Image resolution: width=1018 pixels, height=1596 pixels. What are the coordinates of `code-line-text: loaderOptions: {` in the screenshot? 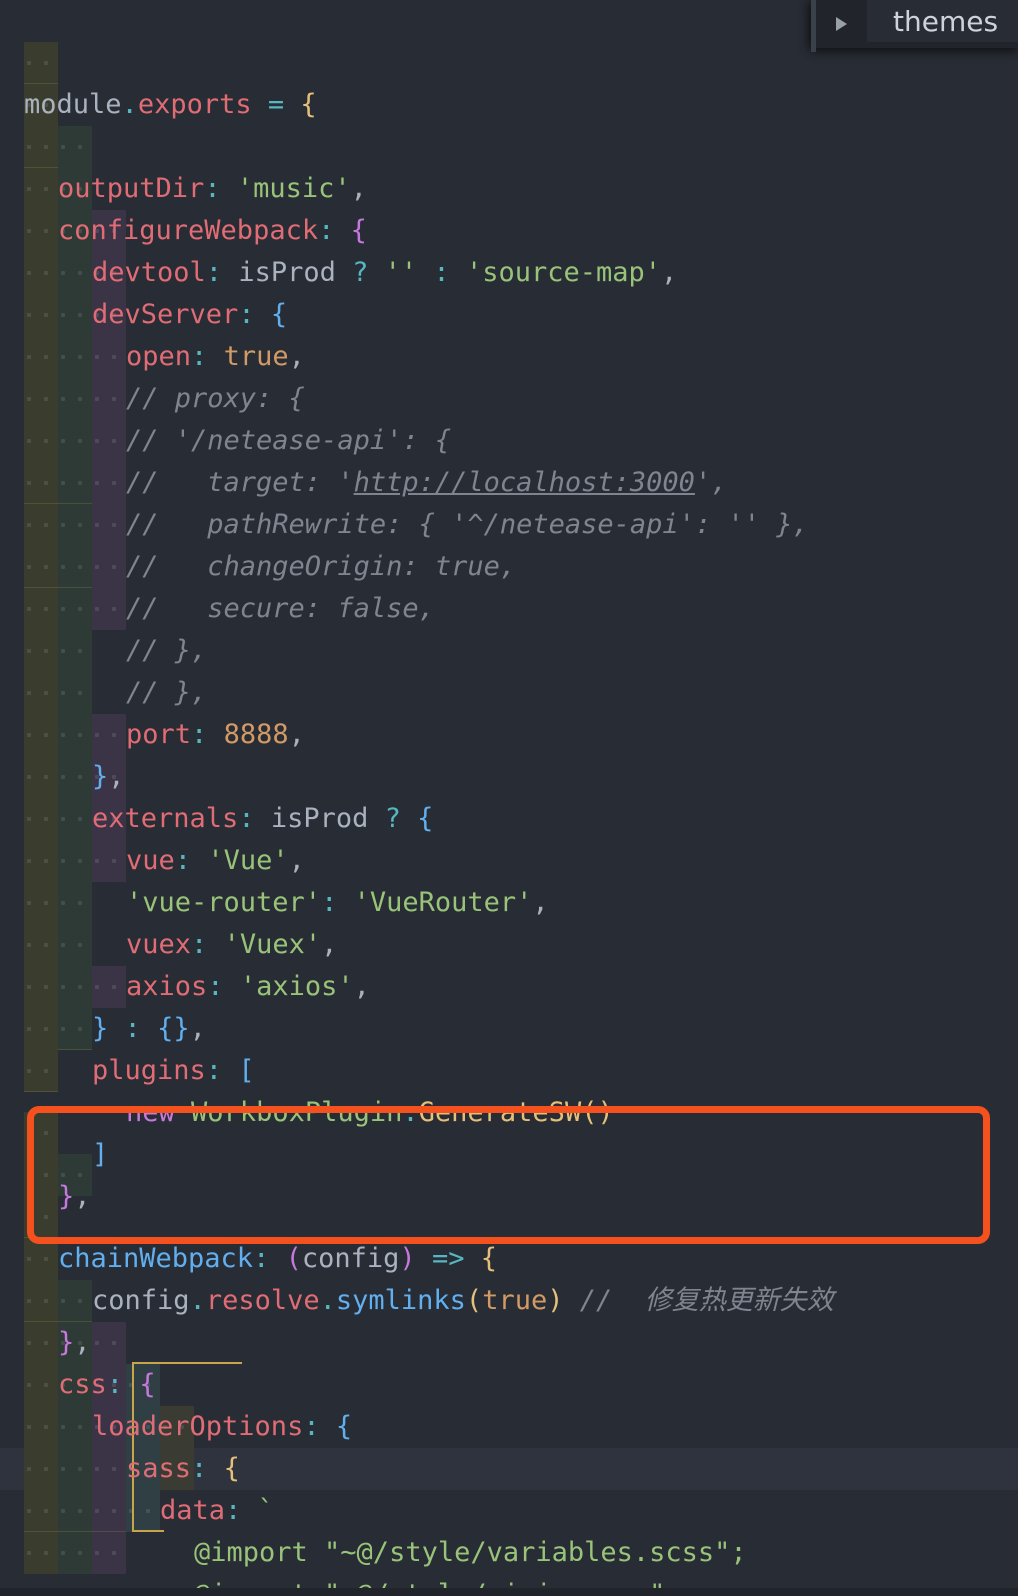 It's located at (222, 1426).